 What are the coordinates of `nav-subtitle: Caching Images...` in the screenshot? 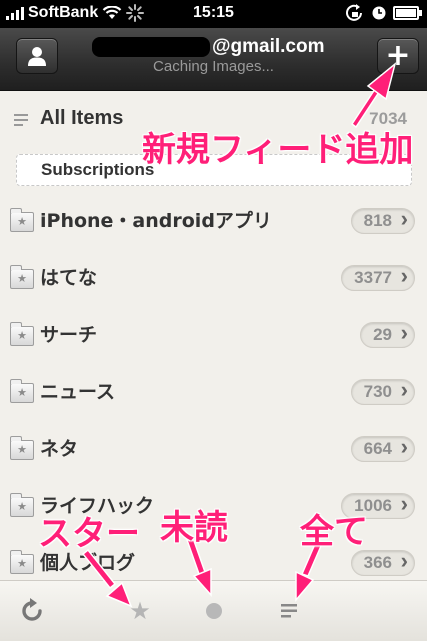 It's located at (213, 66).